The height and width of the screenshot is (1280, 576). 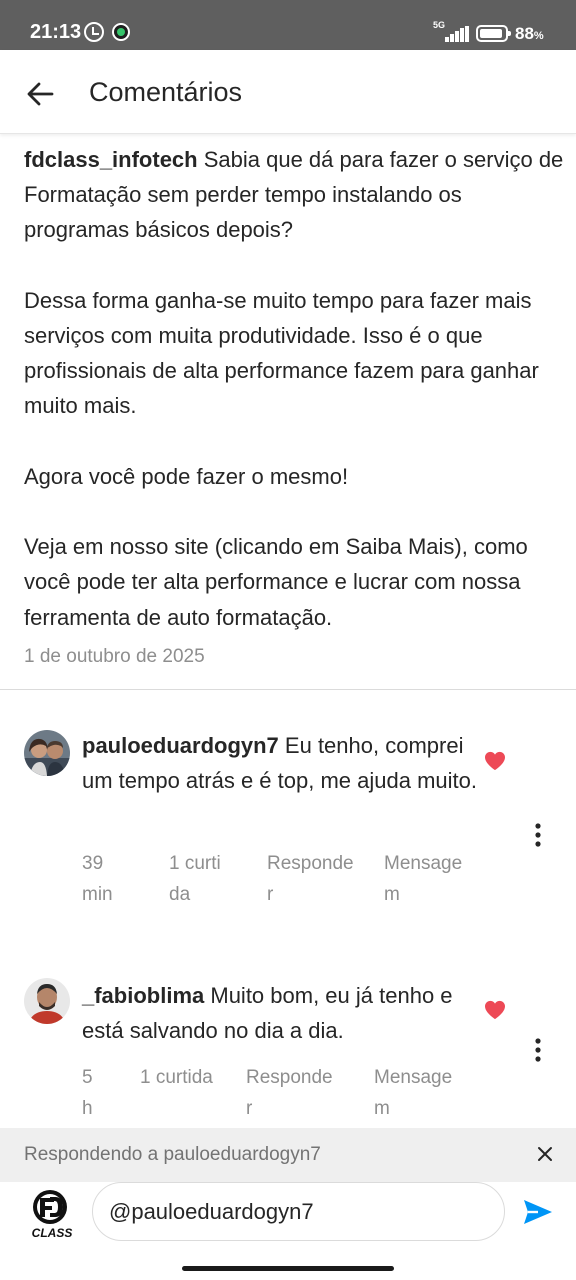 What do you see at coordinates (52, 1233) in the screenshot?
I see `svg-text: CLASS` at bounding box center [52, 1233].